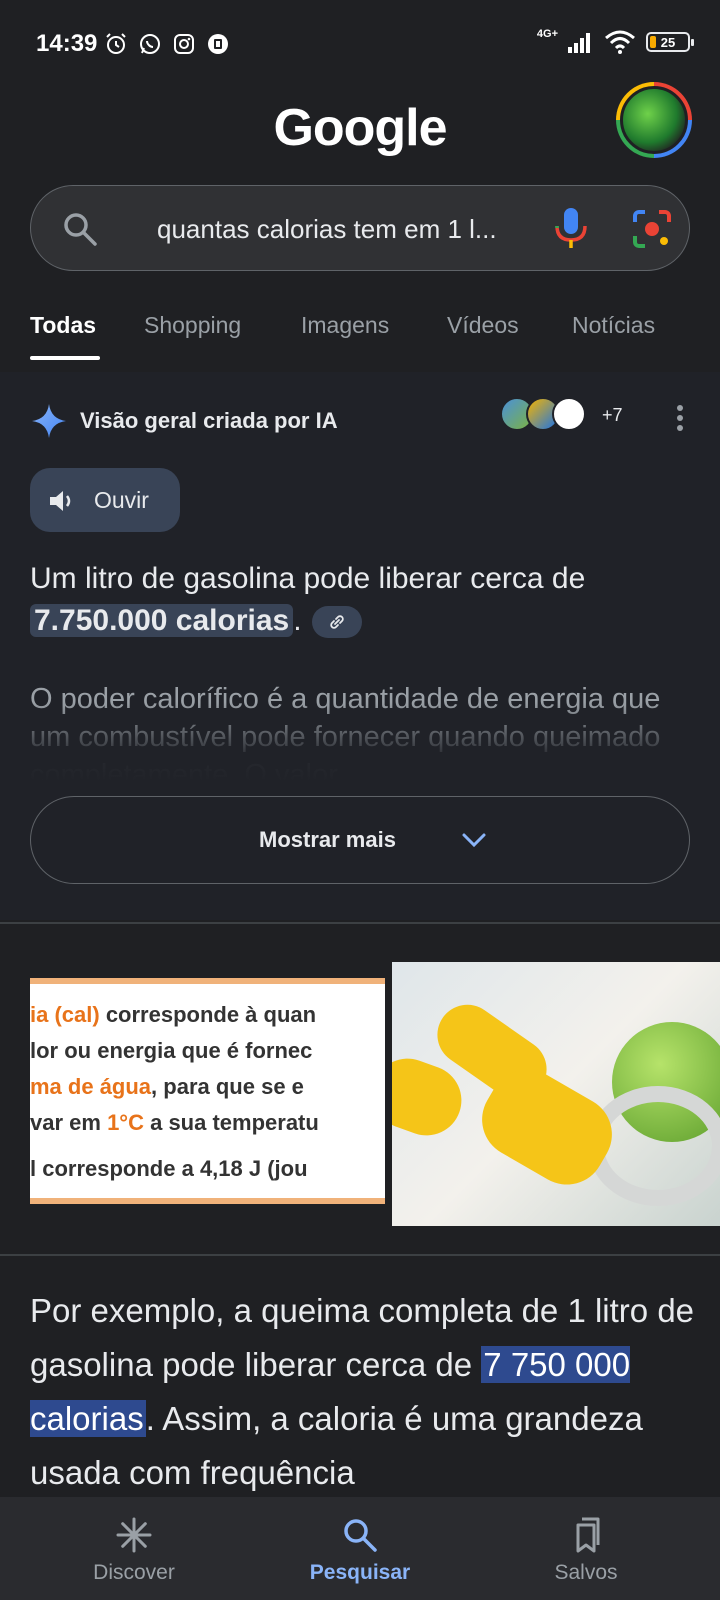 This screenshot has height=1600, width=720. Describe the element at coordinates (360, 128) in the screenshot. I see `google-logo: Google` at that location.